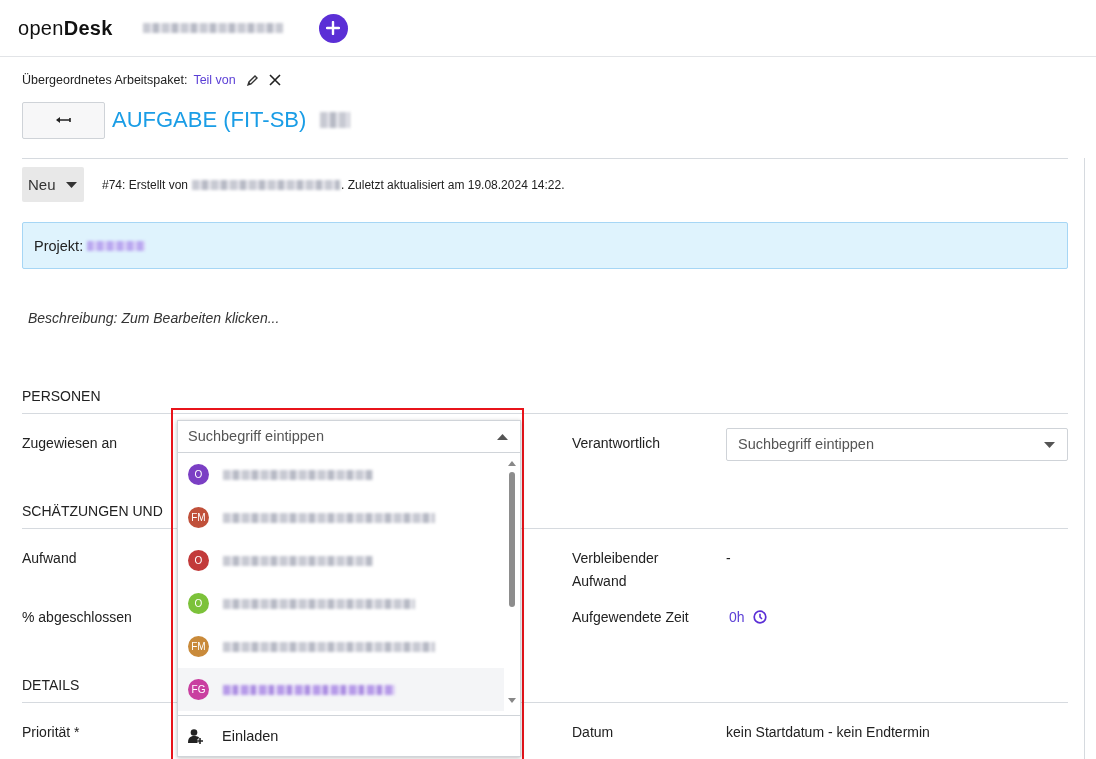 Image resolution: width=1096 pixels, height=759 pixels. I want to click on logo: openDesk, so click(65, 28).